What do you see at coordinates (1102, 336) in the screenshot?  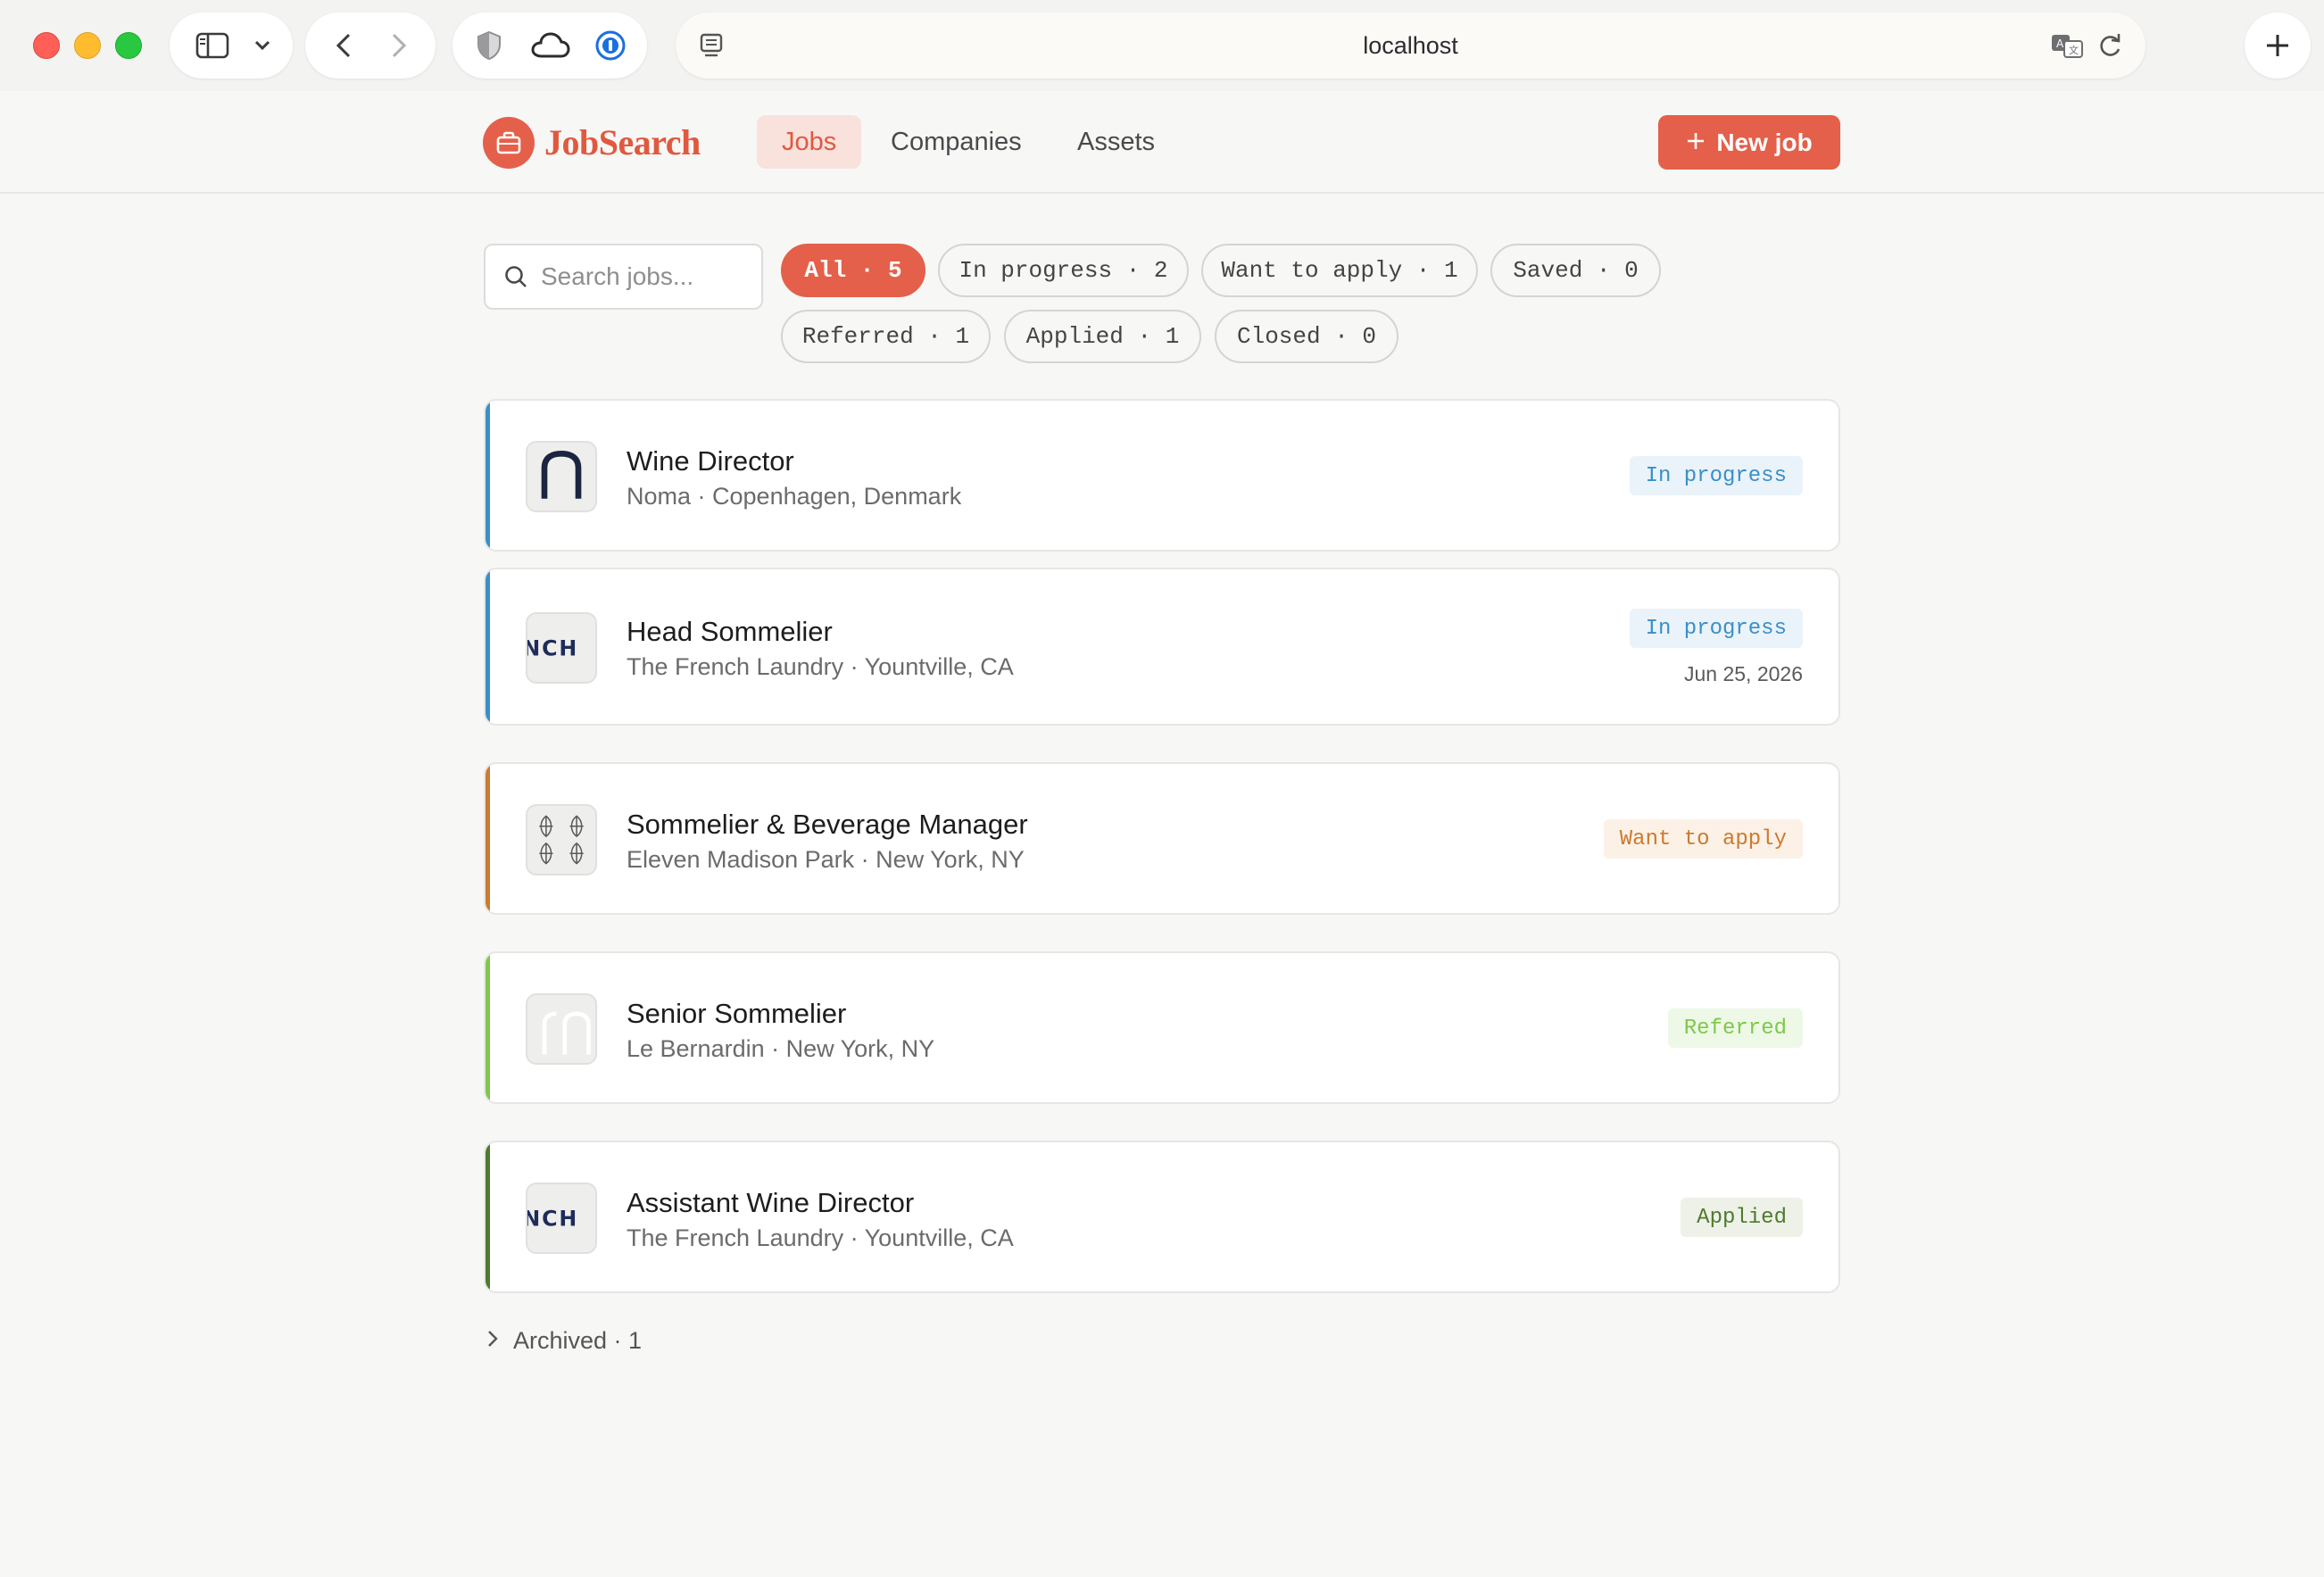 I see `filter-chip-applied: Applied · 1` at bounding box center [1102, 336].